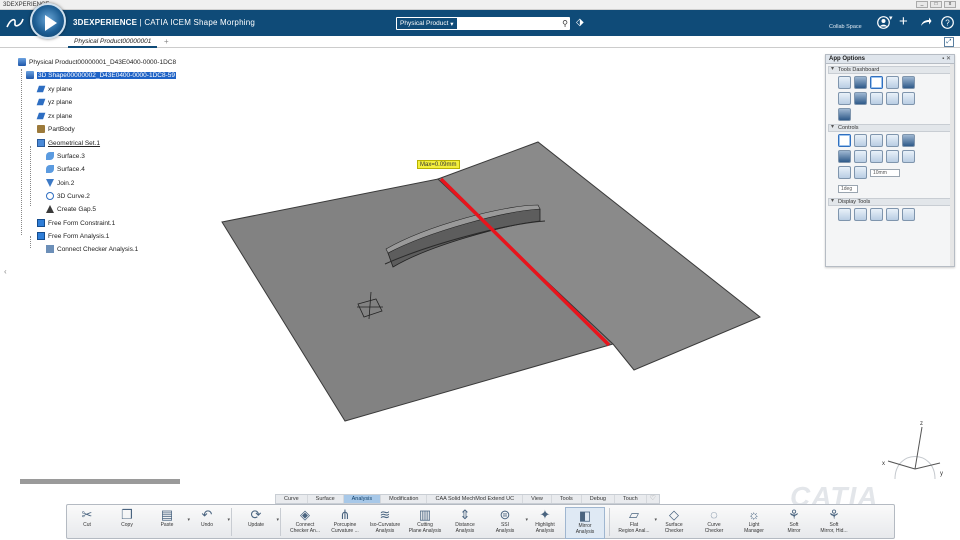 Image resolution: width=960 pixels, height=540 pixels. I want to click on flat-region-button: ▱ Flat Region Anal... ▾, so click(635, 523).